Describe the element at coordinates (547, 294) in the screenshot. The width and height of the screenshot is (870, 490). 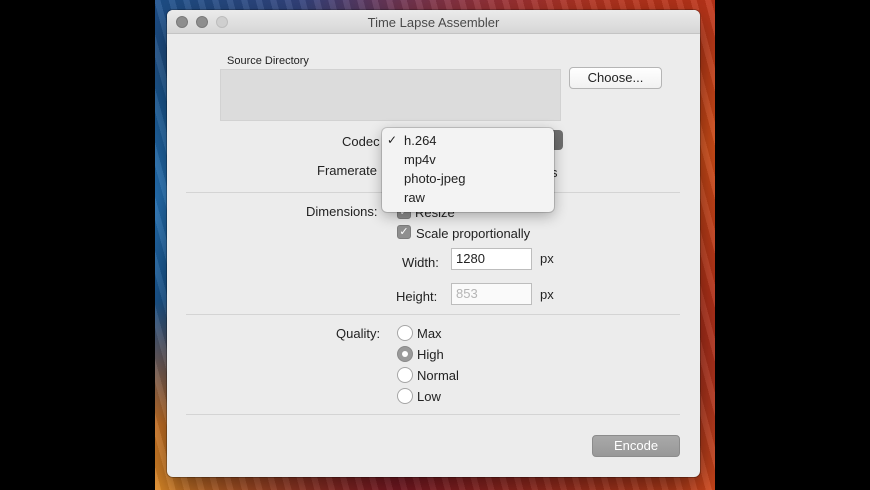
I see `height-unit-label: px` at that location.